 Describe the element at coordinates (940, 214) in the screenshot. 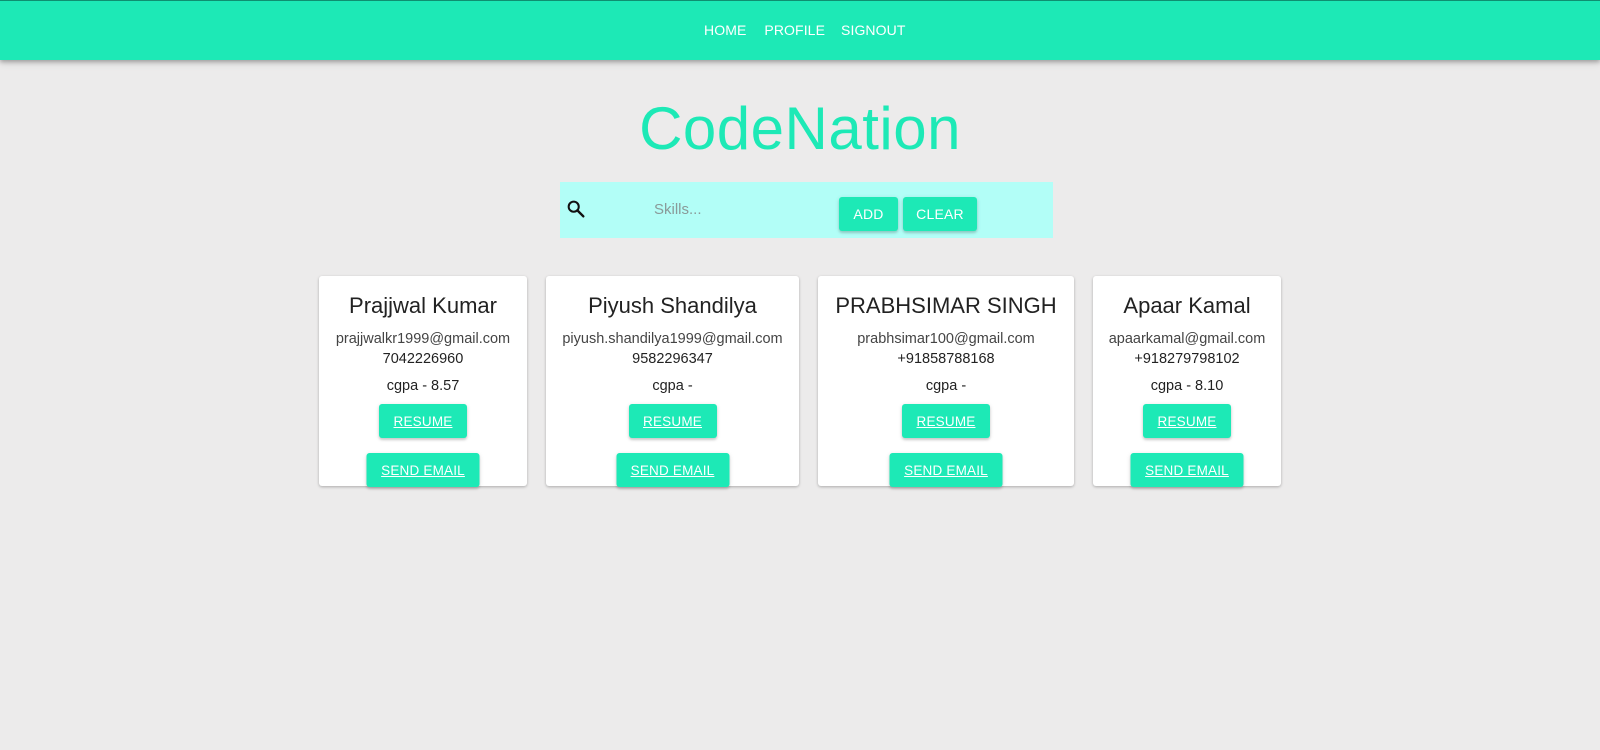

I see `clear-skills-button: CLEAR` at that location.